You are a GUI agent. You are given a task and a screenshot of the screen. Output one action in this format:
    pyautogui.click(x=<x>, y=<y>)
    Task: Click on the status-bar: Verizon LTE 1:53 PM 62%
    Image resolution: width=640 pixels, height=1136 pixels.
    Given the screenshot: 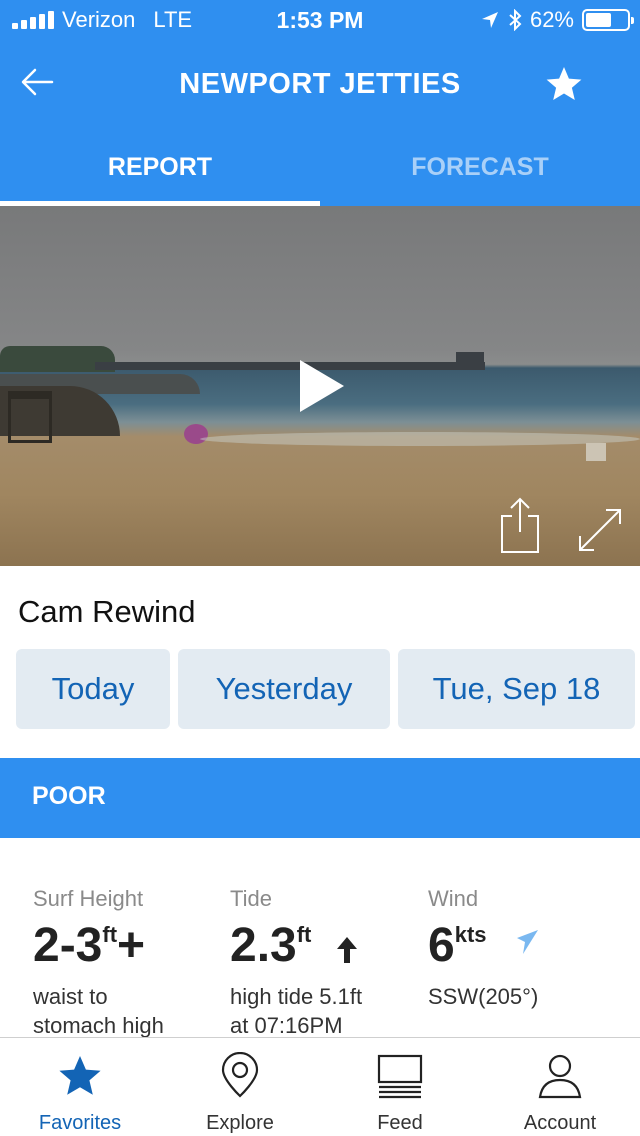 What is the action you would take?
    pyautogui.click(x=320, y=20)
    